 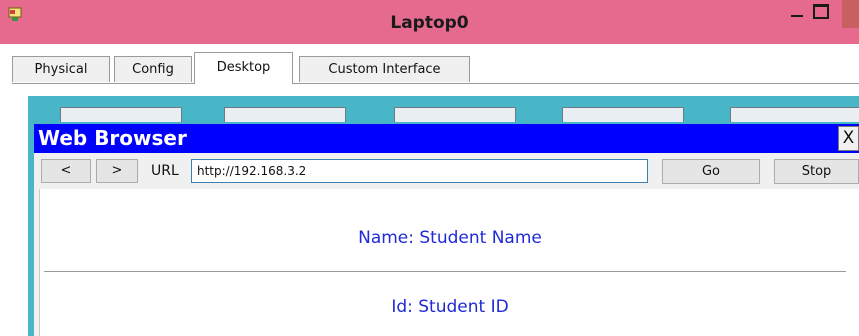 What do you see at coordinates (112, 138) in the screenshot?
I see `browser-title: Web Browser` at bounding box center [112, 138].